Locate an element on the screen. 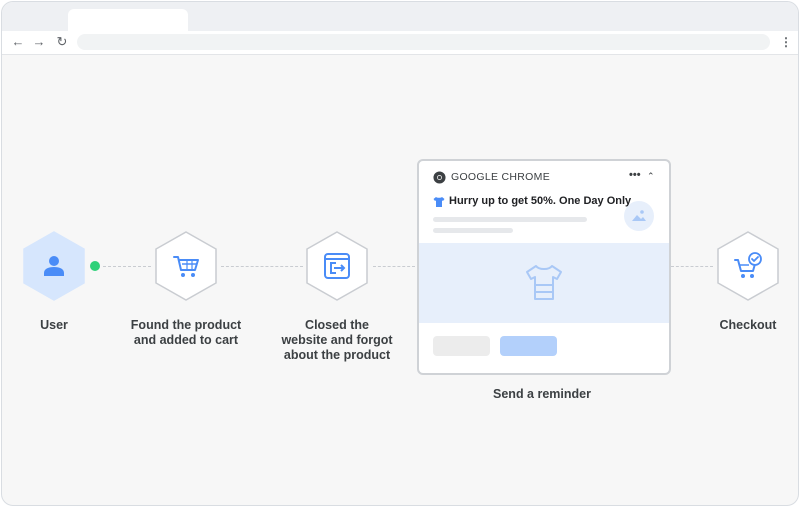 The width and height of the screenshot is (800, 507). cart-step-hexagon is located at coordinates (186, 266).